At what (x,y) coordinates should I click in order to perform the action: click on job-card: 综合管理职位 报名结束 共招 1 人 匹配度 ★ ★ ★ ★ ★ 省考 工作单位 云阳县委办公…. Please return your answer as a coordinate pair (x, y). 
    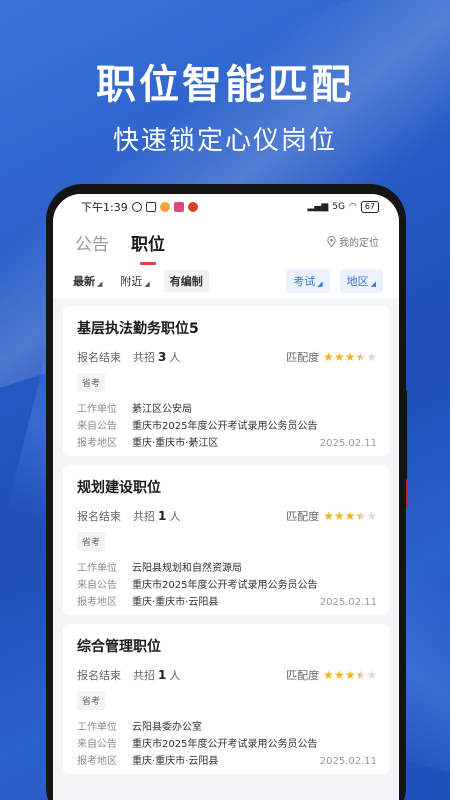
    Looking at the image, I should click on (226, 699).